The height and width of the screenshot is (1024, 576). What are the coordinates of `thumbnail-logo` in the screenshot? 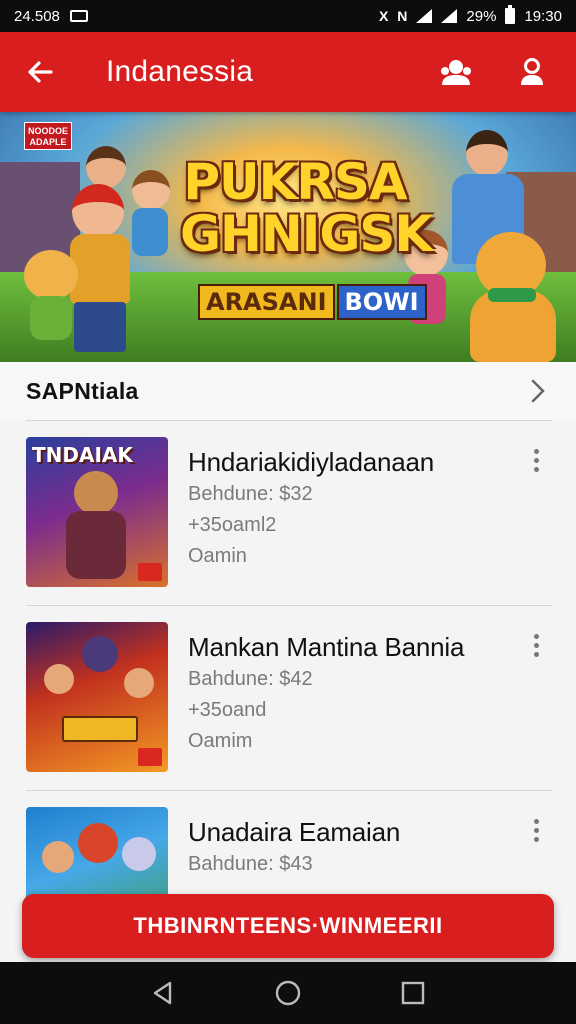 It's located at (100, 729).